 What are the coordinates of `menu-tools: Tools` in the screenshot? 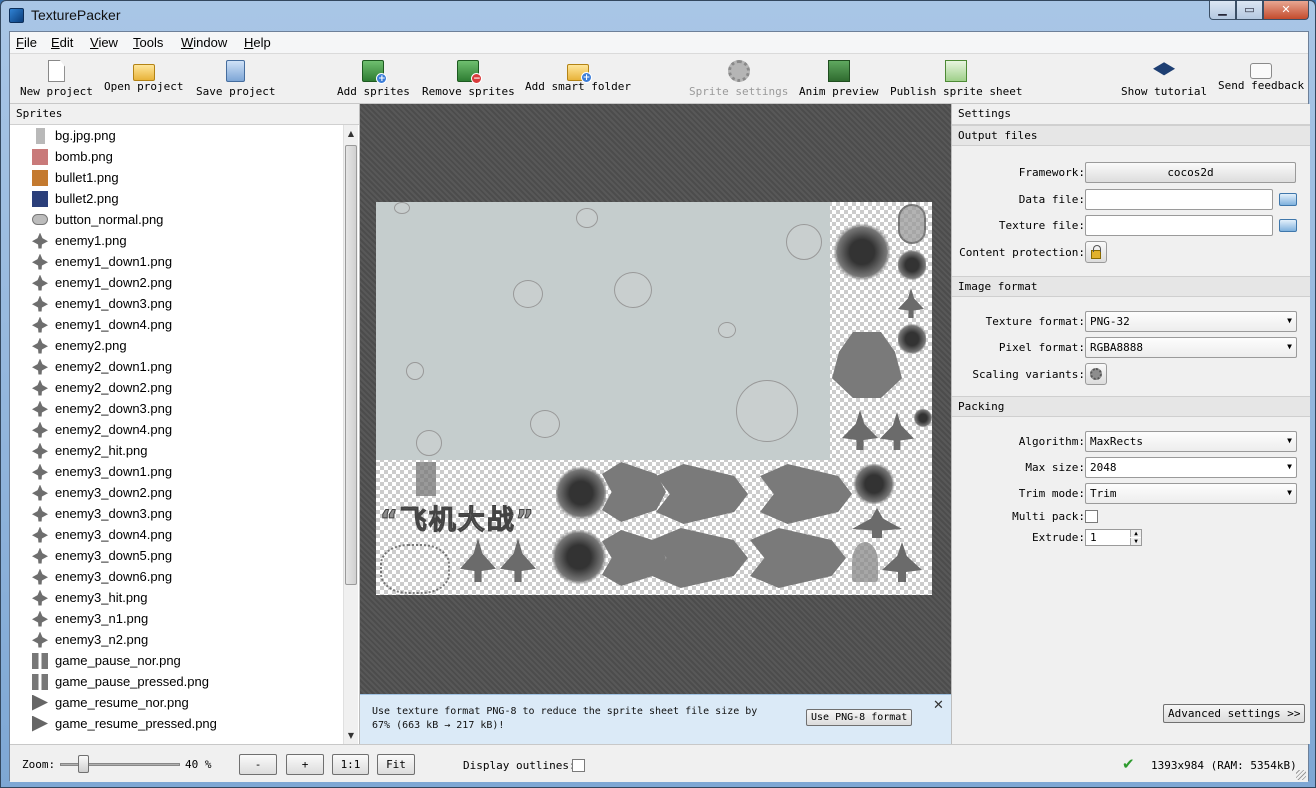 It's located at (148, 42).